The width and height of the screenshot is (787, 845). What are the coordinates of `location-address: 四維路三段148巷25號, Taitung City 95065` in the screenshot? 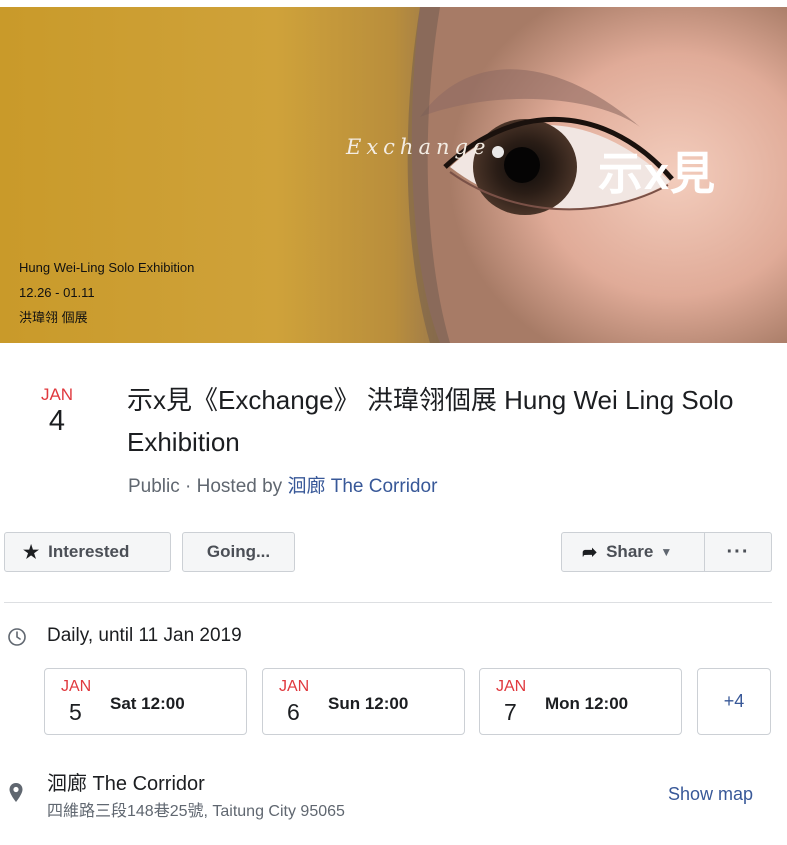 It's located at (196, 811).